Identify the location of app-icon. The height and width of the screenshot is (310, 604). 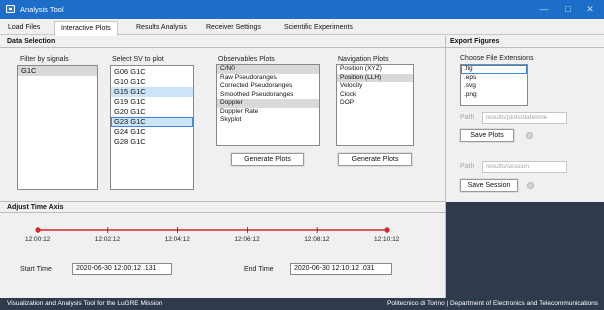
(10, 9).